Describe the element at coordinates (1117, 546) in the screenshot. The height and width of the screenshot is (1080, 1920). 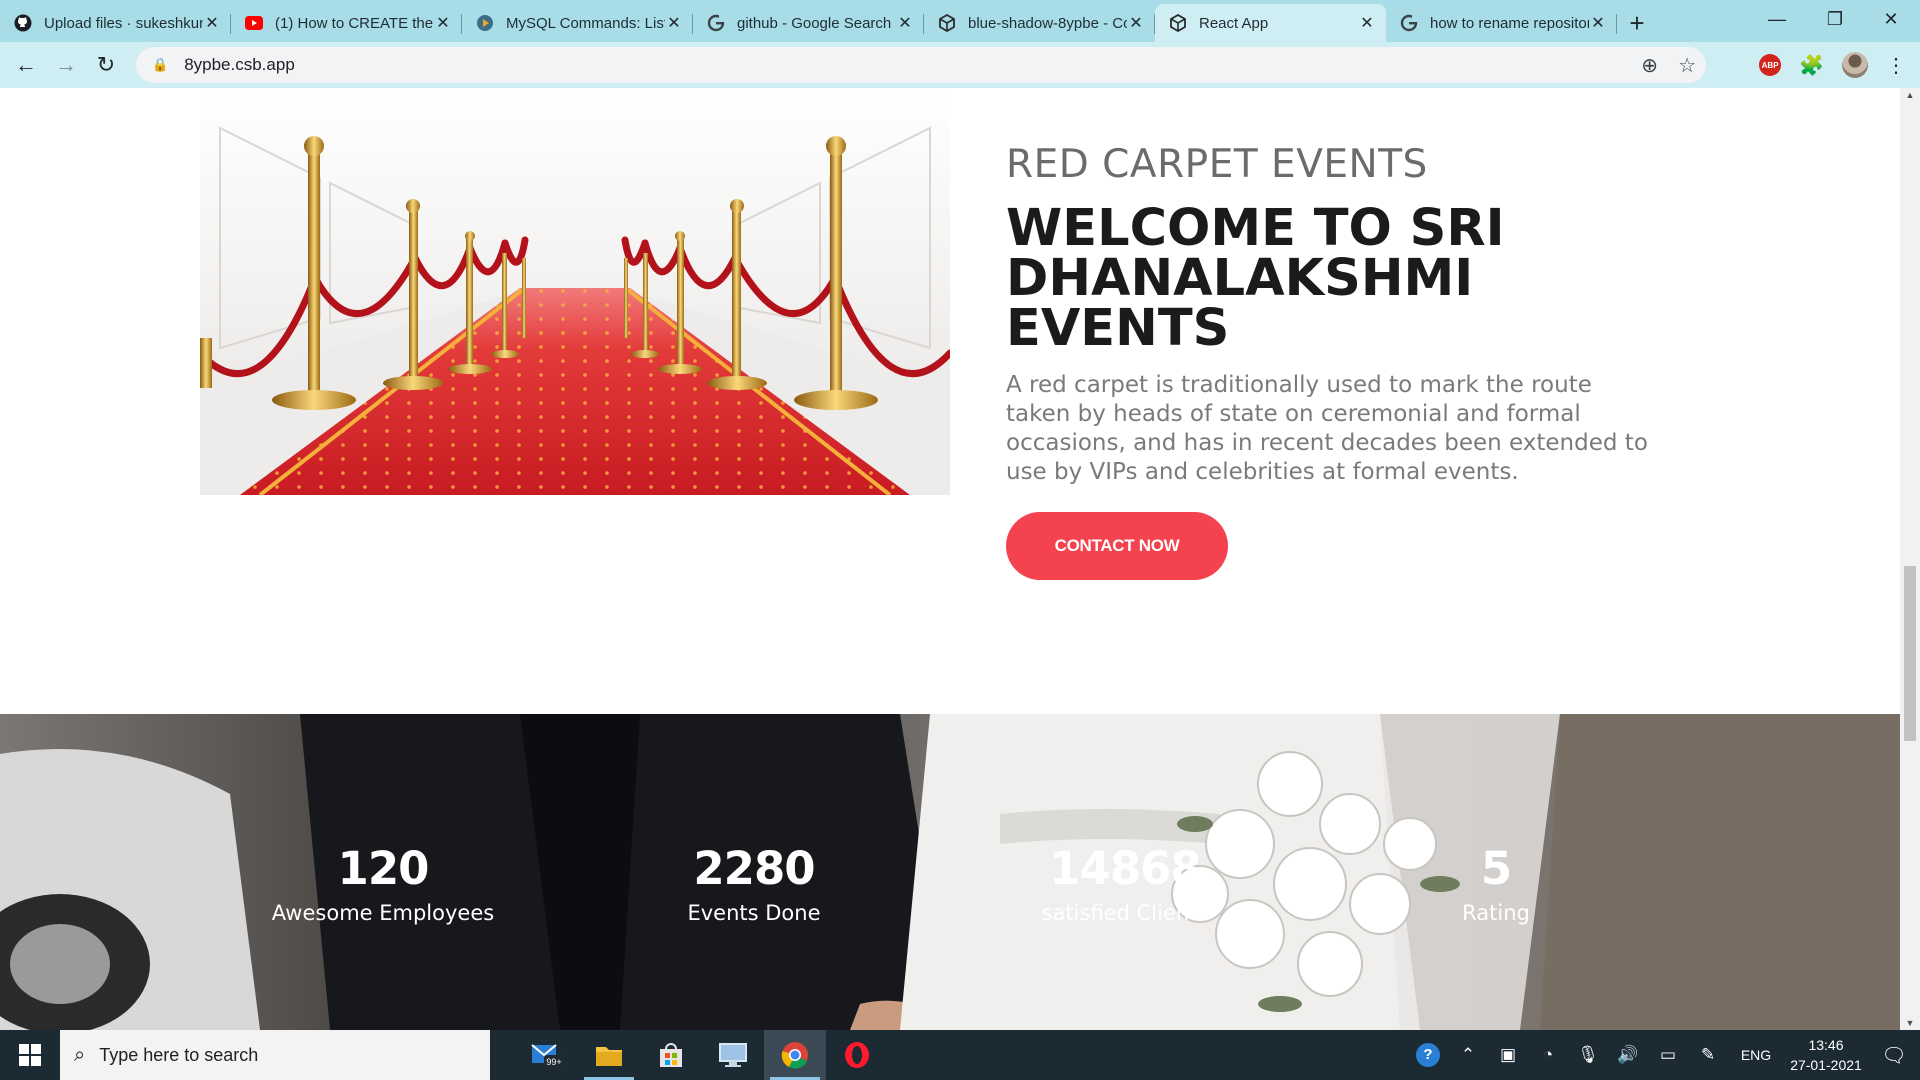
I see `contact-now-button: CONTACT NOW` at that location.